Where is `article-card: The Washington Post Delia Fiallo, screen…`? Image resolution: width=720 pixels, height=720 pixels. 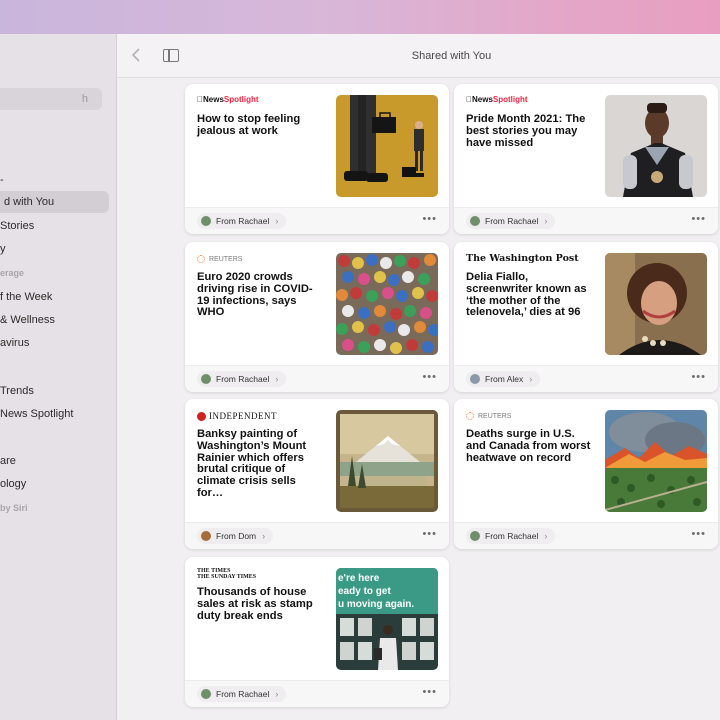
article-card: The Washington Post Delia Fiallo, screen… is located at coordinates (586, 317).